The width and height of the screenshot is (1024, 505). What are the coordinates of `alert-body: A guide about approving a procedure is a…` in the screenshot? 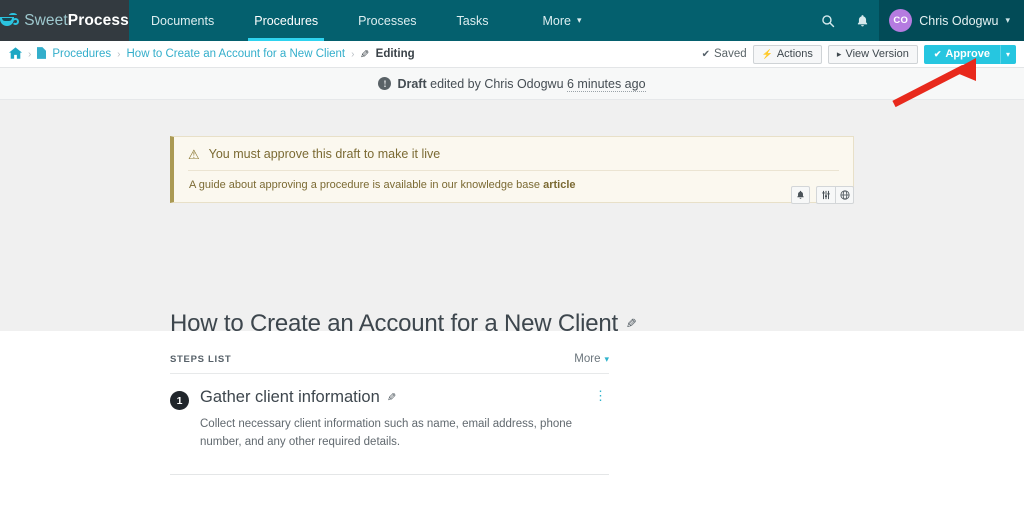 It's located at (513, 185).